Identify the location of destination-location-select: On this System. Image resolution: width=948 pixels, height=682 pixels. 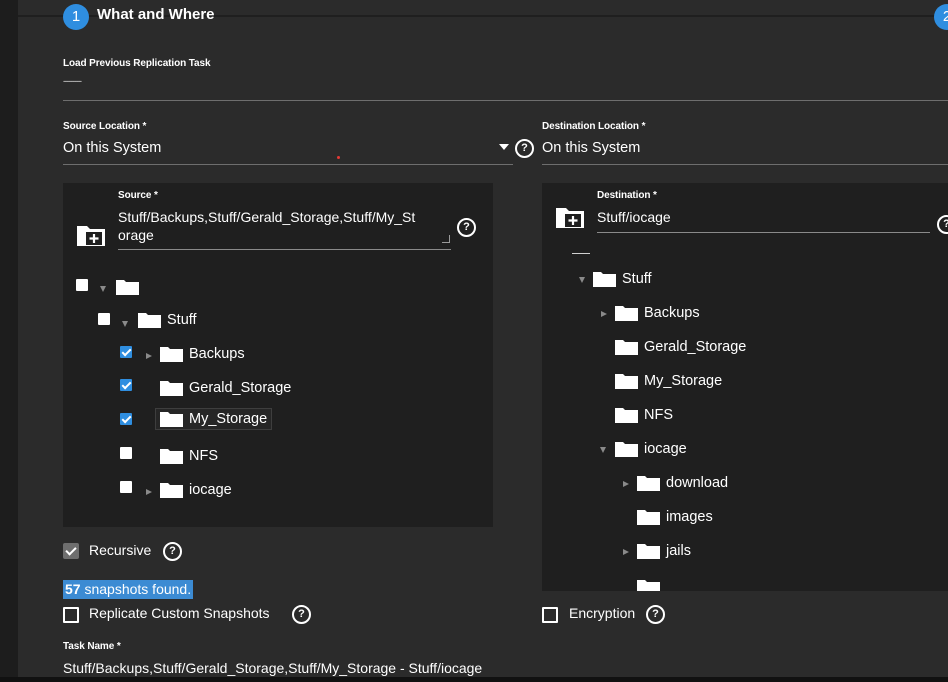
(591, 148).